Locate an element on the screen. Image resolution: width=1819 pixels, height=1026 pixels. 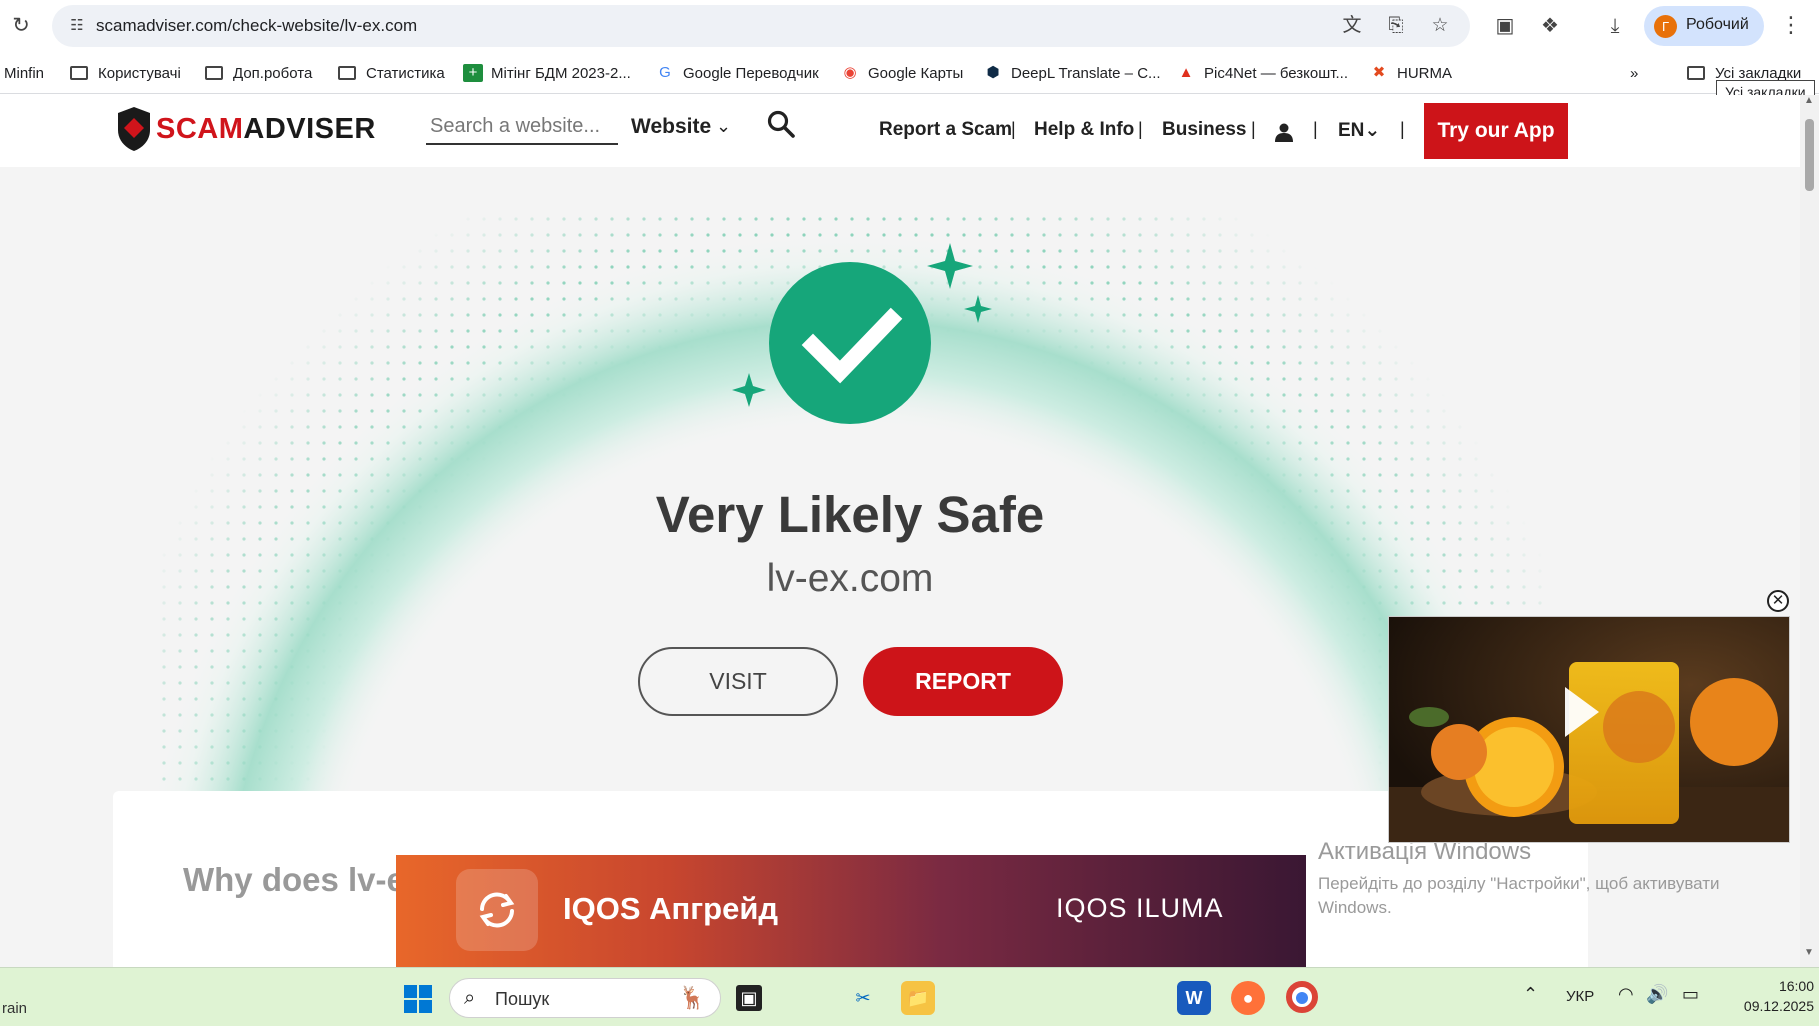
bookmark-star-icon: ☆ is located at coordinates (1440, 26).